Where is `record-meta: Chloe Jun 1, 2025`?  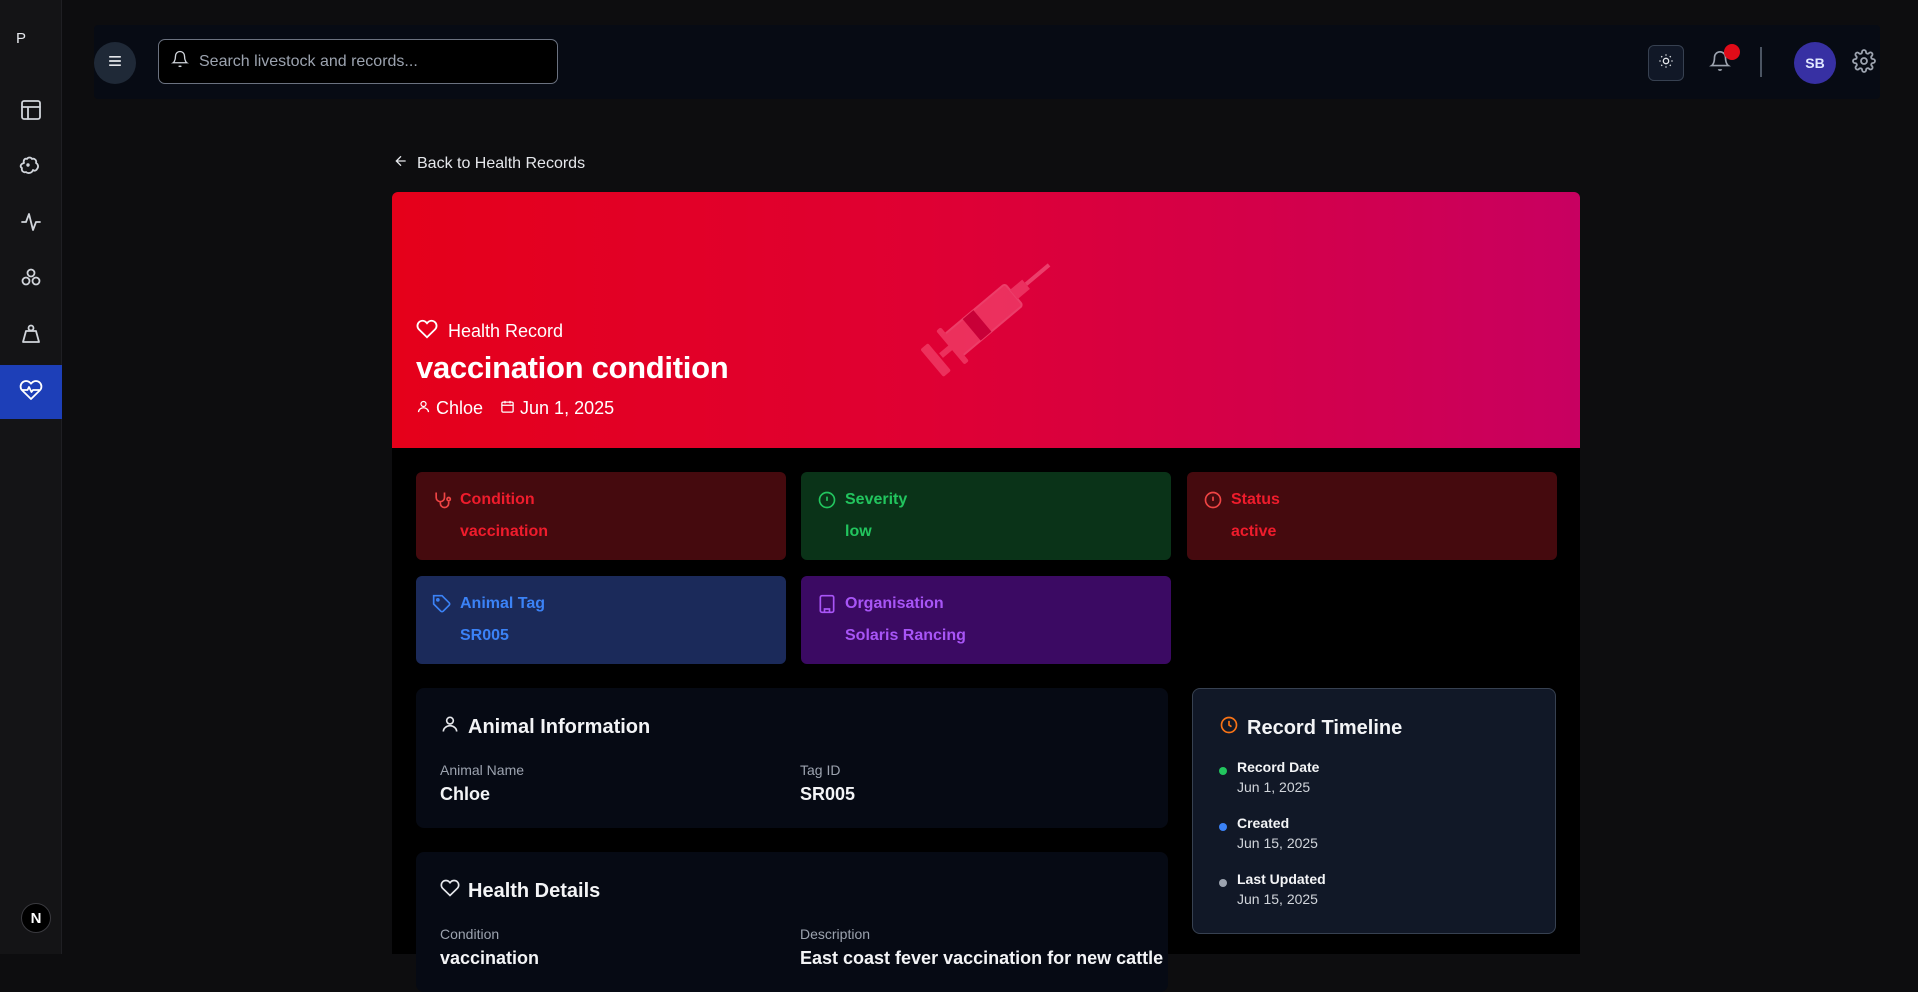
record-meta: Chloe Jun 1, 2025 is located at coordinates (523, 408).